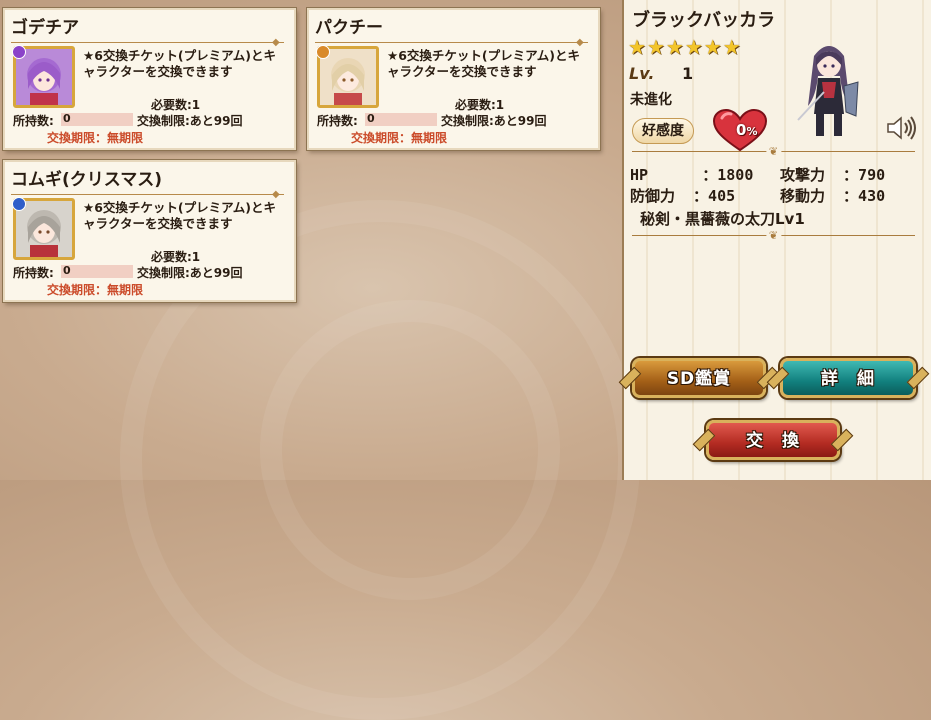  What do you see at coordinates (741, 130) in the screenshot?
I see `affection-number: 0` at bounding box center [741, 130].